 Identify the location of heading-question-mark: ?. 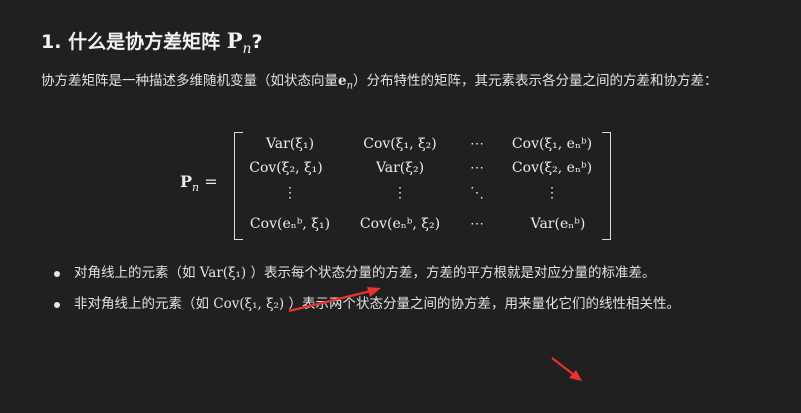
(257, 42).